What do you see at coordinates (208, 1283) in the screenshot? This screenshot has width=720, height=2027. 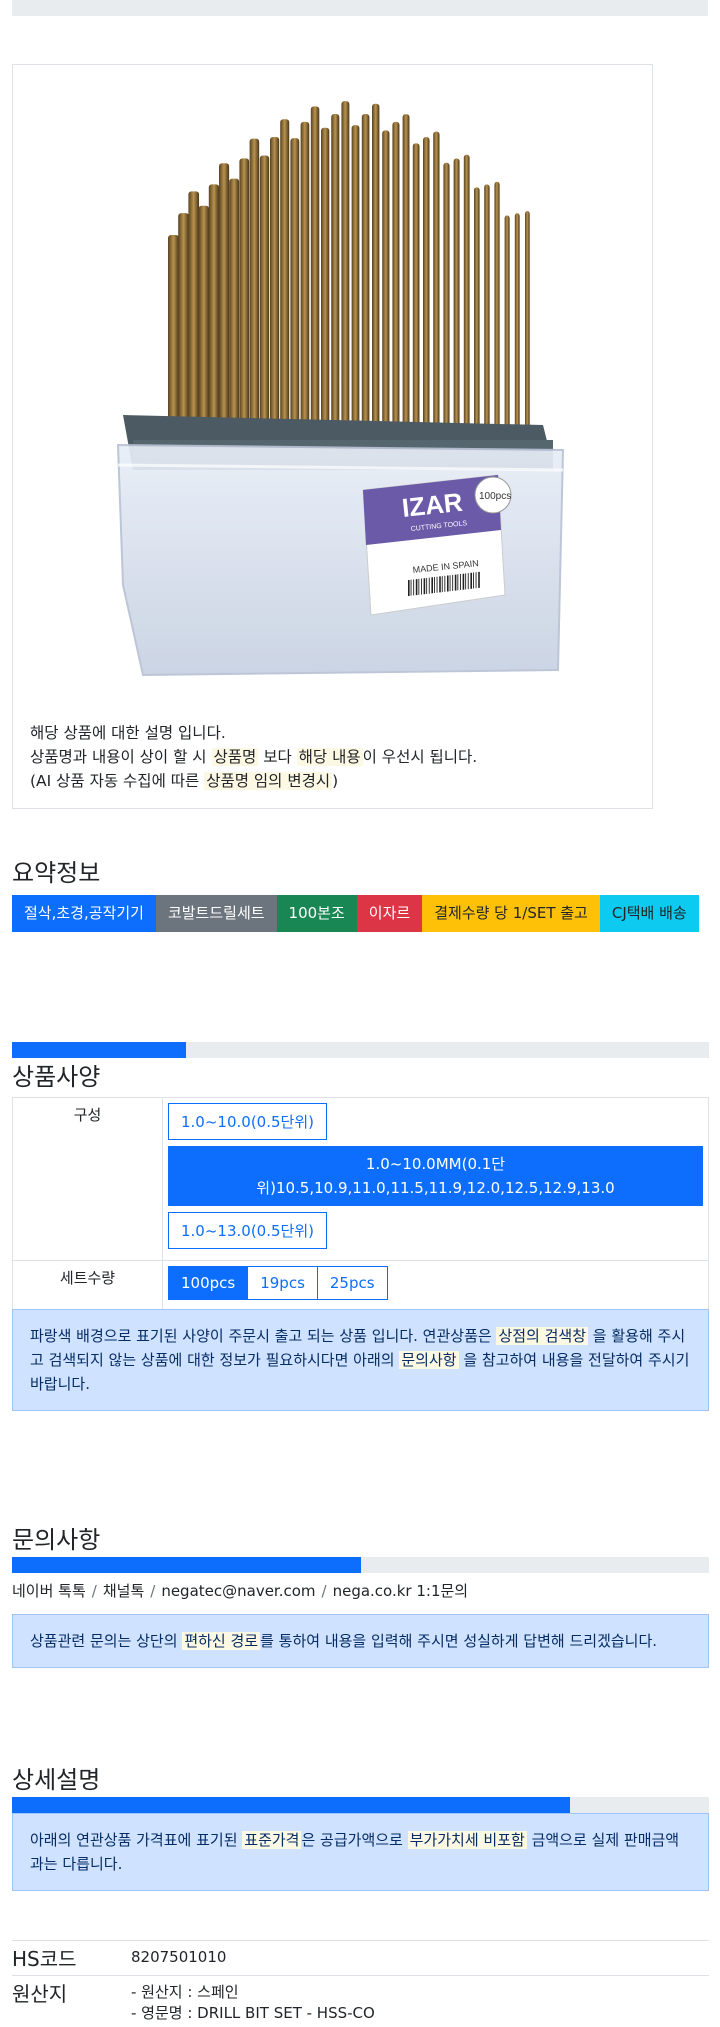 I see `option-qty-100: 100pcs` at bounding box center [208, 1283].